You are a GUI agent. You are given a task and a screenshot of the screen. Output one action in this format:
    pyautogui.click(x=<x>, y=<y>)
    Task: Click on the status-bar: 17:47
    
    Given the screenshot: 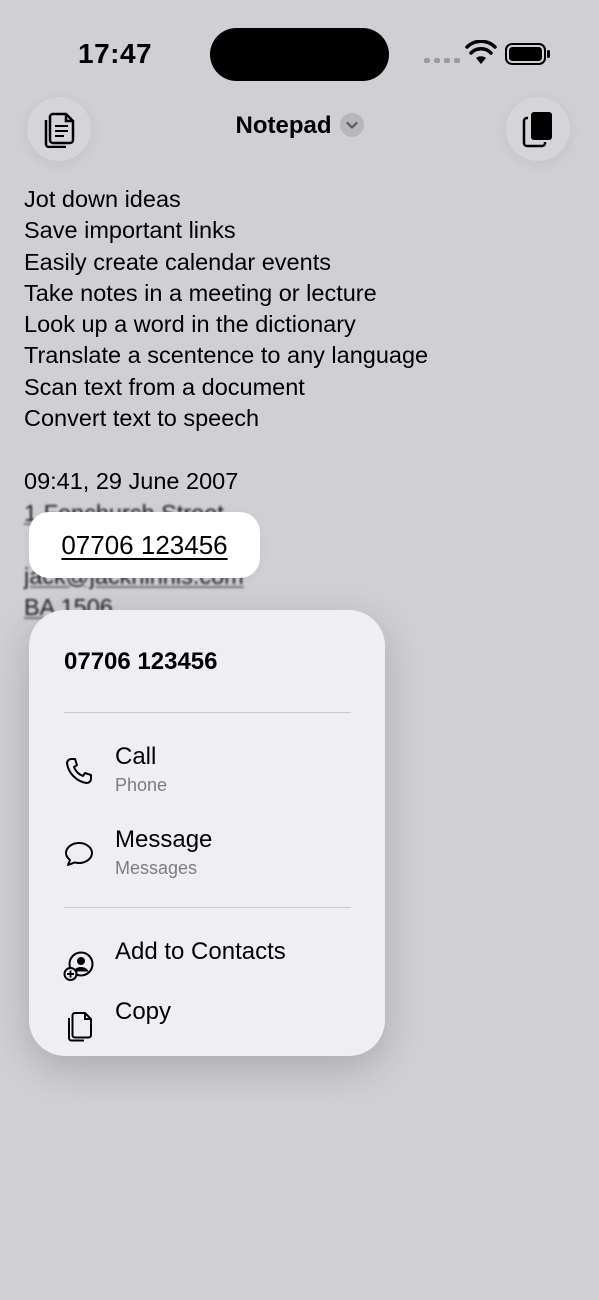 What is the action you would take?
    pyautogui.click(x=299, y=50)
    